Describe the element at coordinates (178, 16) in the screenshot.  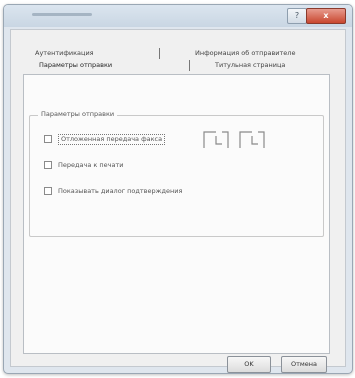
I see `title-bar: ? x` at that location.